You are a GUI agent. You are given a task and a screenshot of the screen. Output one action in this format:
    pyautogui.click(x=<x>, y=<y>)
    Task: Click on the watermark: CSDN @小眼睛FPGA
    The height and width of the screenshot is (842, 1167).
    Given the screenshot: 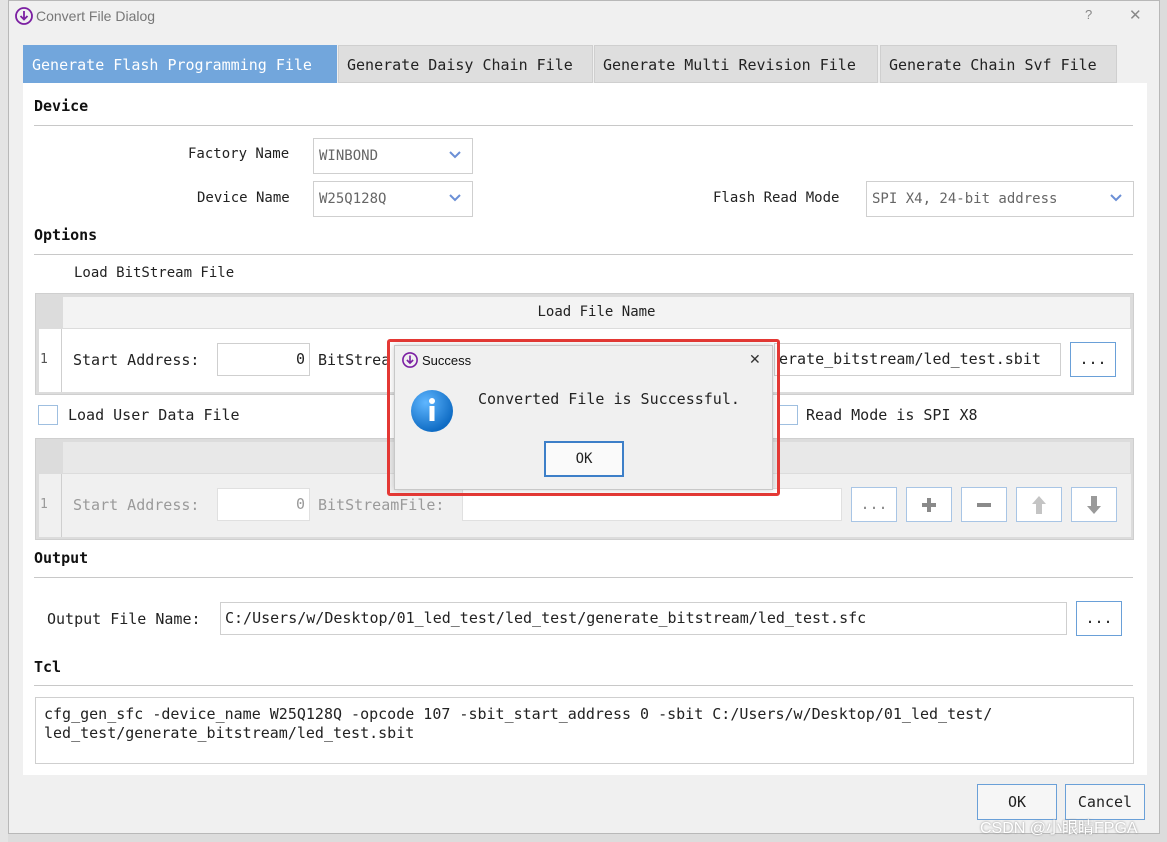 What is the action you would take?
    pyautogui.click(x=1059, y=828)
    